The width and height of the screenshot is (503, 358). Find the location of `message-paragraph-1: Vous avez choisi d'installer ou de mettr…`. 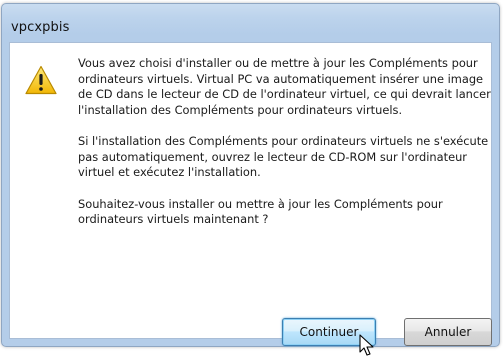

message-paragraph-1: Vous avez choisi d'installer ou de mettr… is located at coordinates (284, 86).